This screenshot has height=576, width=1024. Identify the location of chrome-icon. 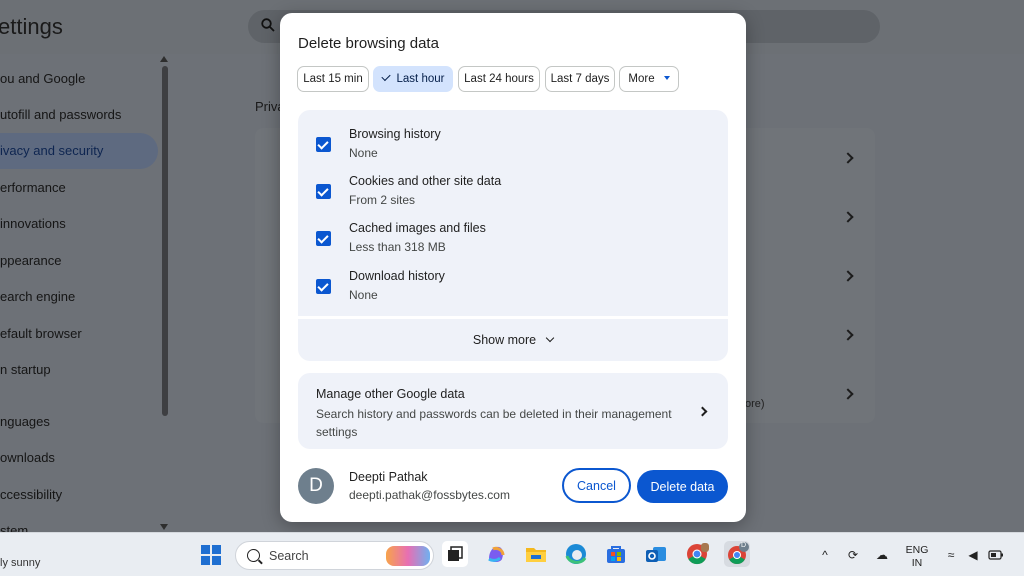
(697, 554).